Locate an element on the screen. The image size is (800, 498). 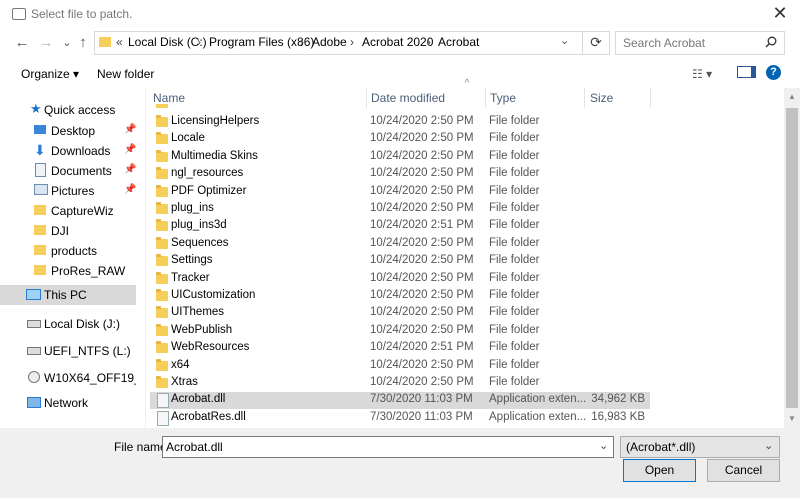
file-name-dropdown-button: ⌄ is located at coordinates (603, 445).